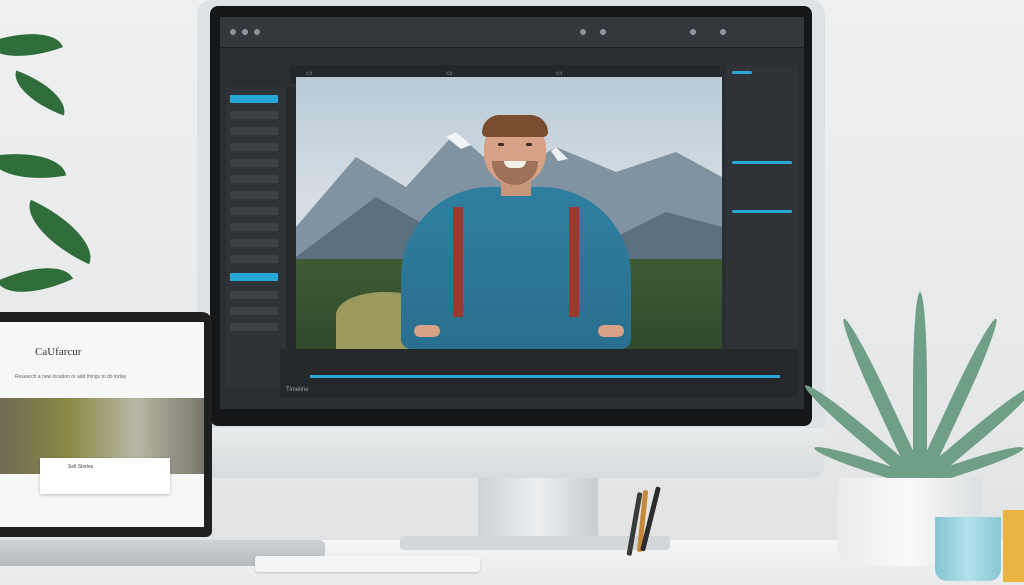  Describe the element at coordinates (291, 237) in the screenshot. I see `tool-strip` at that location.